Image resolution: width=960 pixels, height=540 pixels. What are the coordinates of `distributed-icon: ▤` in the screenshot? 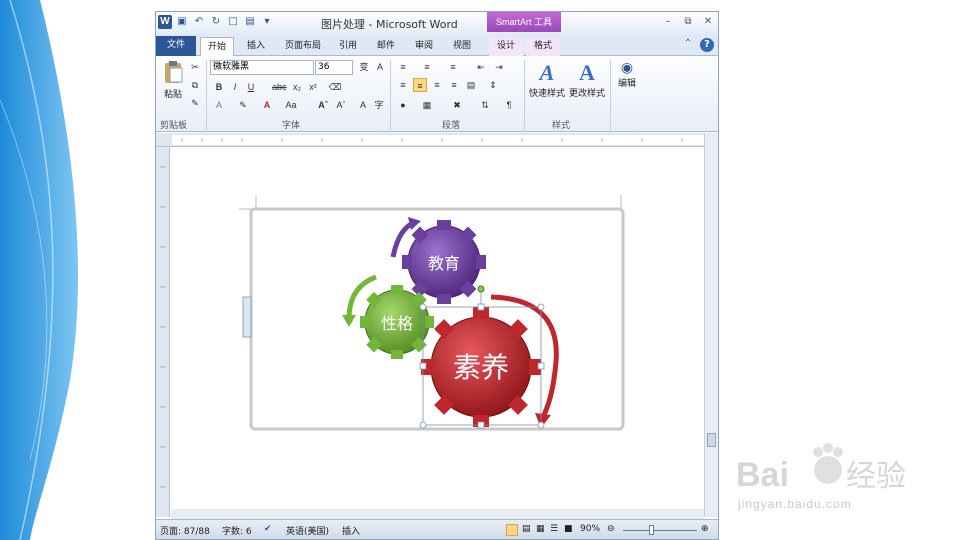 It's located at (471, 85).